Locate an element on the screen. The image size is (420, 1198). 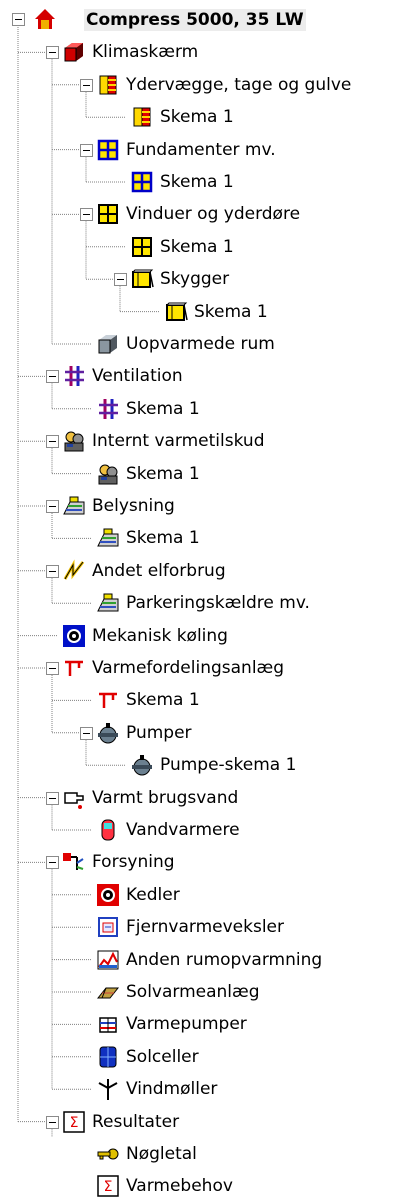
tree-node-label: Skygger is located at coordinates (194, 279).